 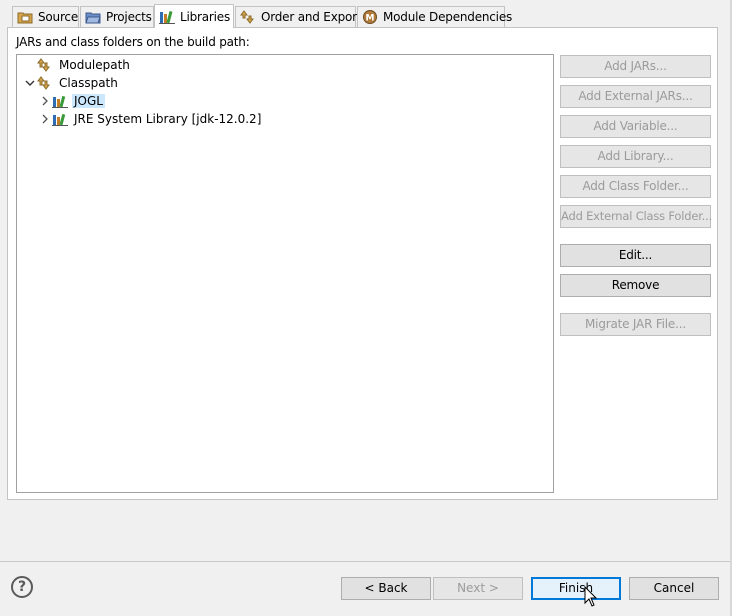 I want to click on tree-node-classpath: Classpath, so click(x=71, y=83).